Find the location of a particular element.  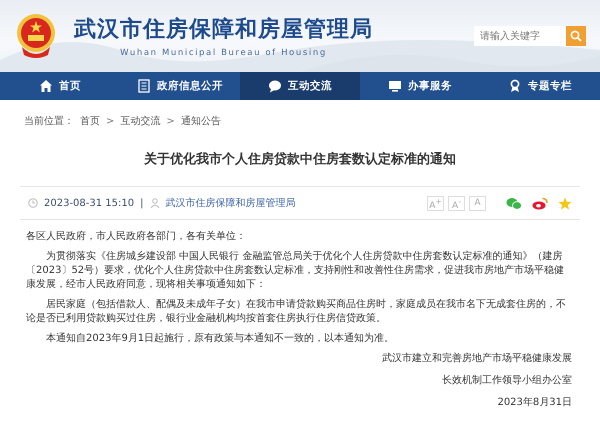

signature-line: 武汉市建立和完善房地产市场平稳健康发展 is located at coordinates (477, 359).